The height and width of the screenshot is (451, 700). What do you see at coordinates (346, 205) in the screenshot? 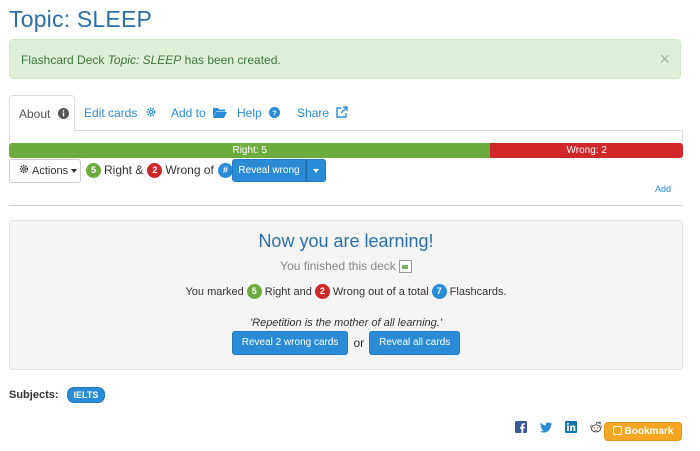
I see `divider` at bounding box center [346, 205].